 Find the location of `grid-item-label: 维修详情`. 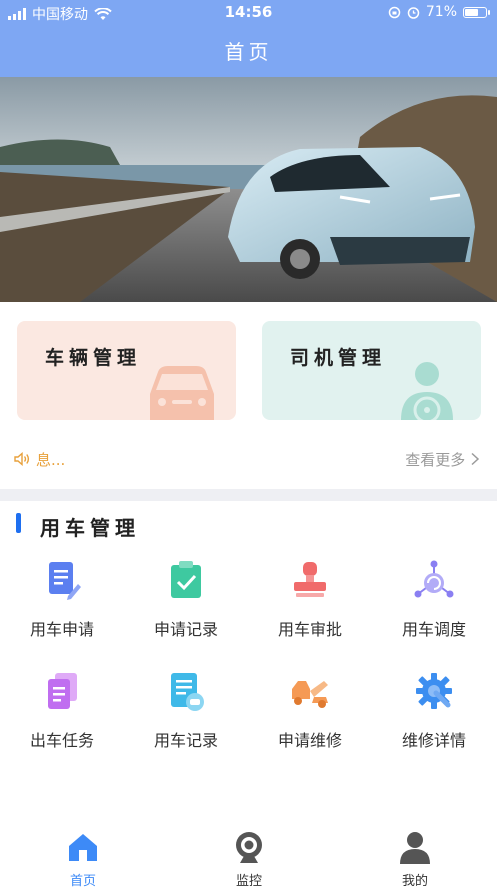

grid-item-label: 维修详情 is located at coordinates (433, 740).